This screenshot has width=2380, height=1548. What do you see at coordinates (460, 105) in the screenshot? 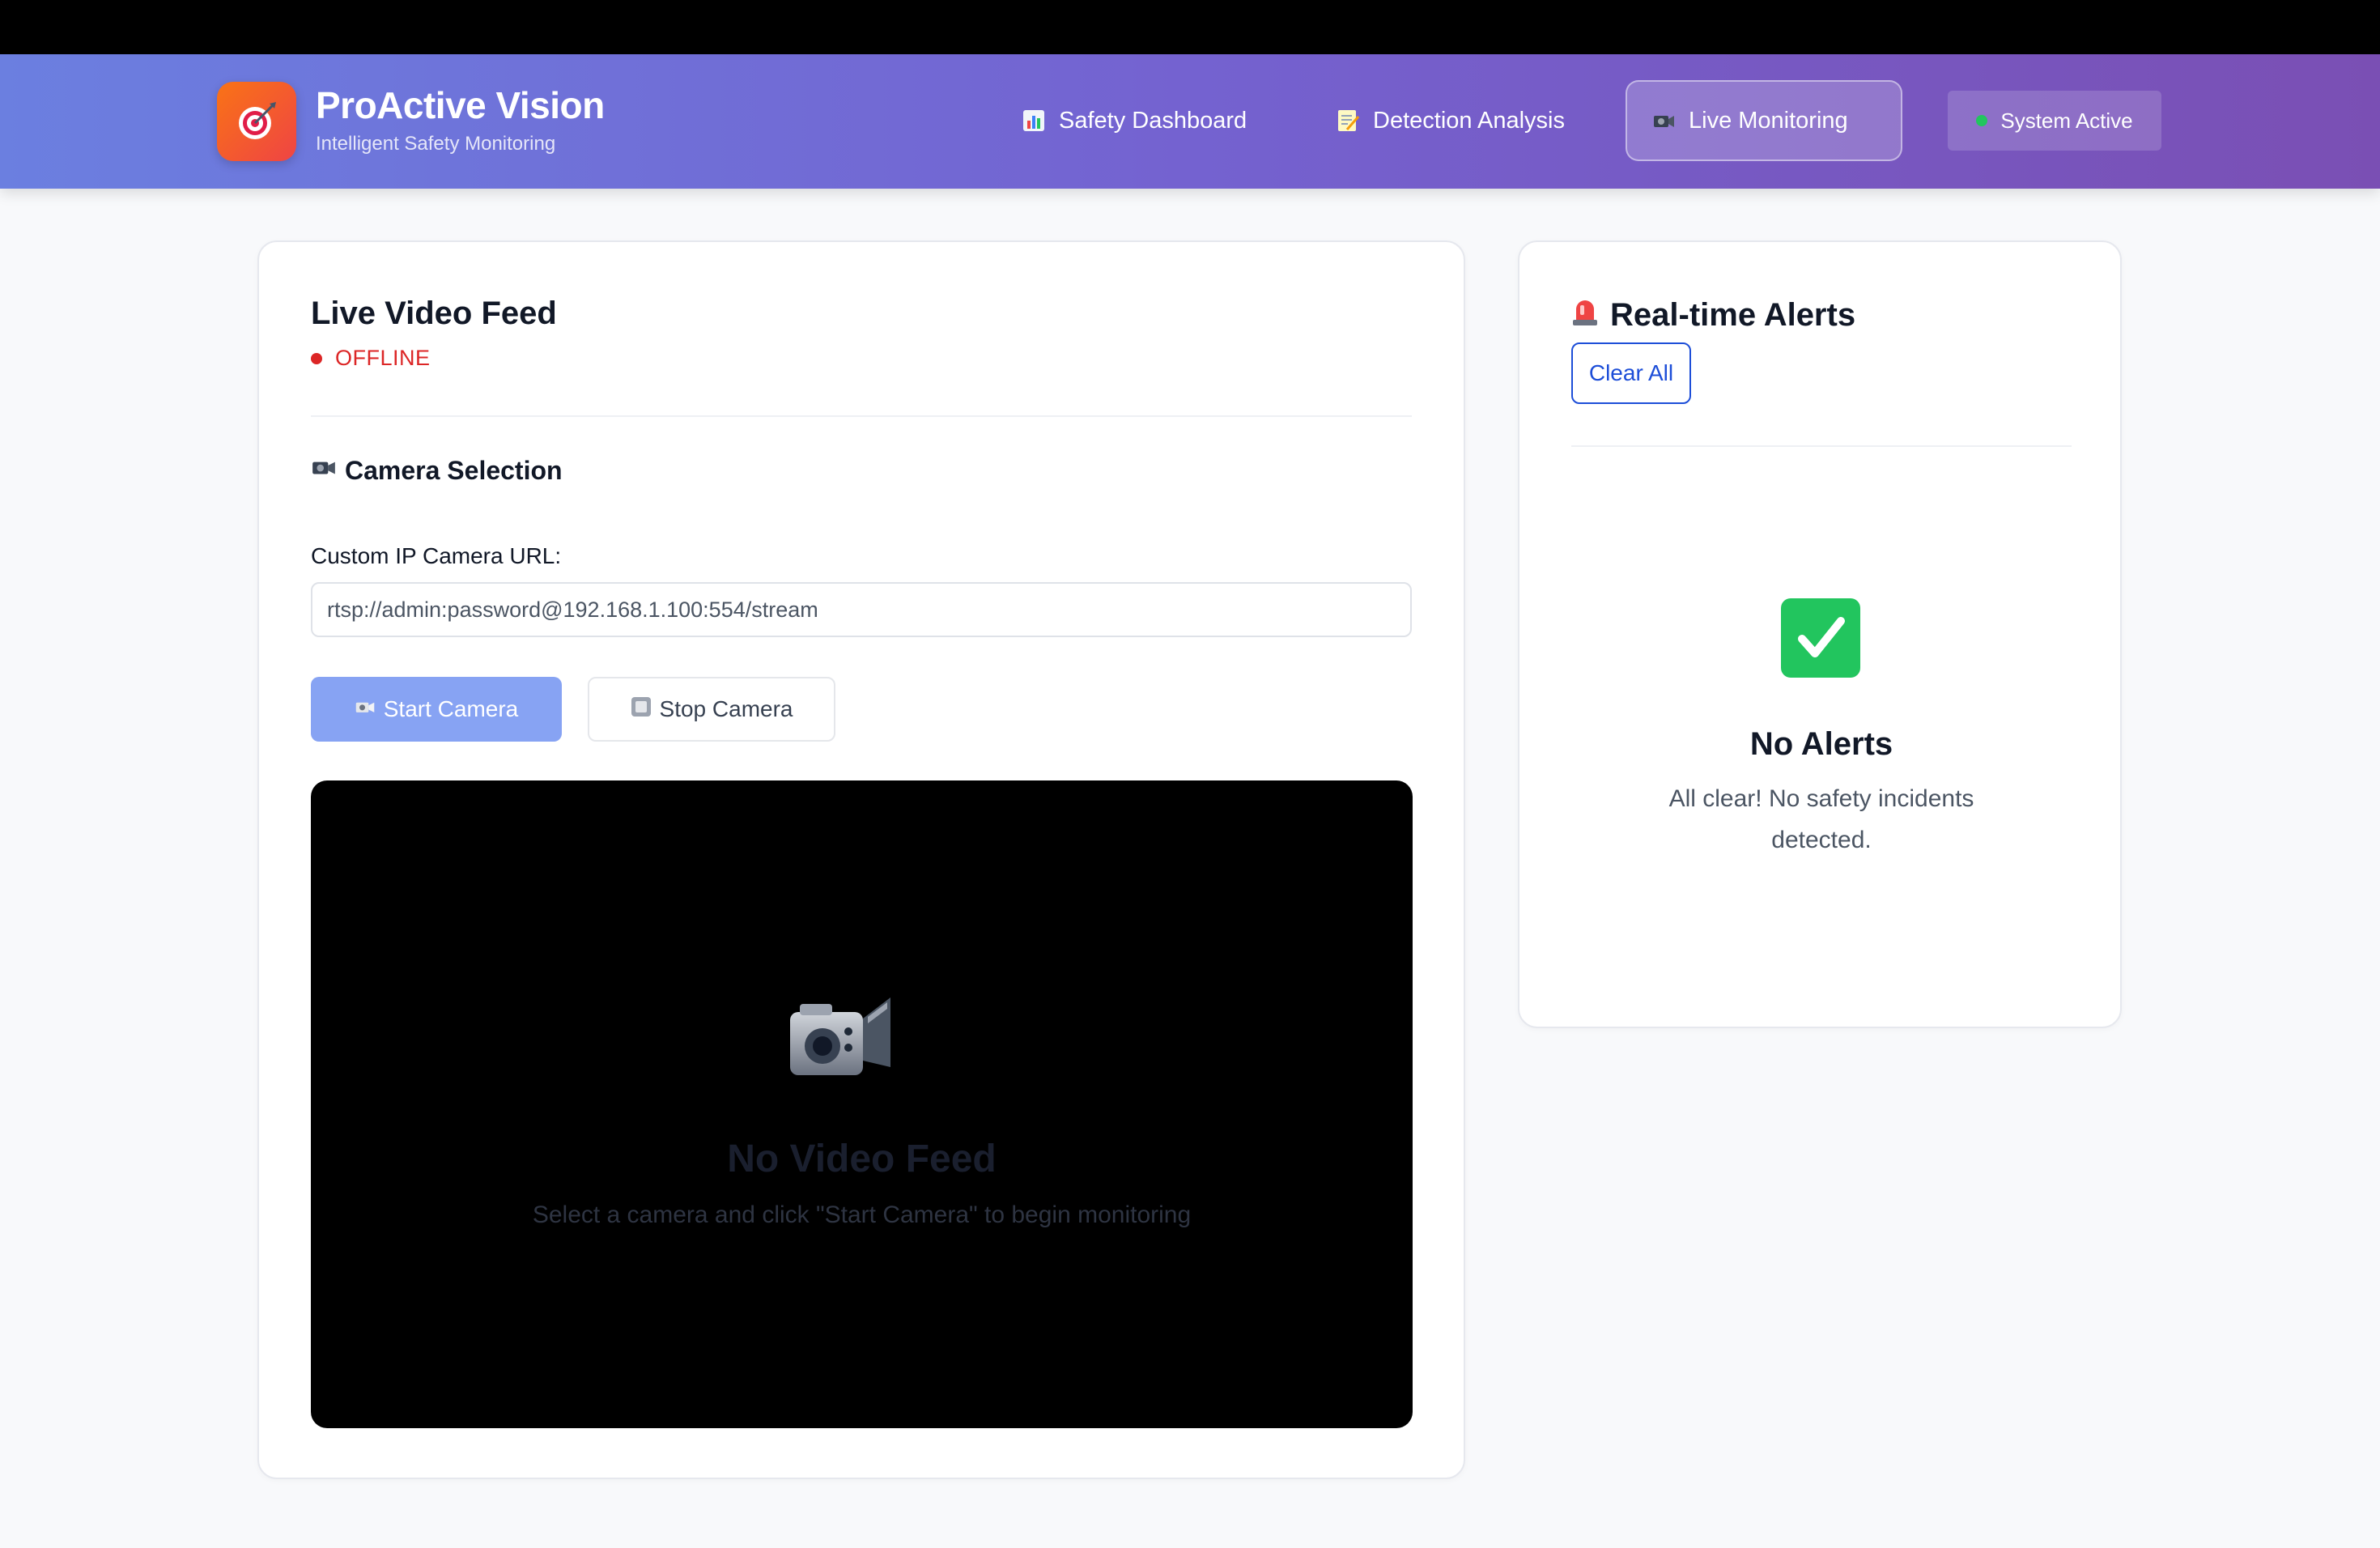
I see `app-title: ProActive Vision` at bounding box center [460, 105].